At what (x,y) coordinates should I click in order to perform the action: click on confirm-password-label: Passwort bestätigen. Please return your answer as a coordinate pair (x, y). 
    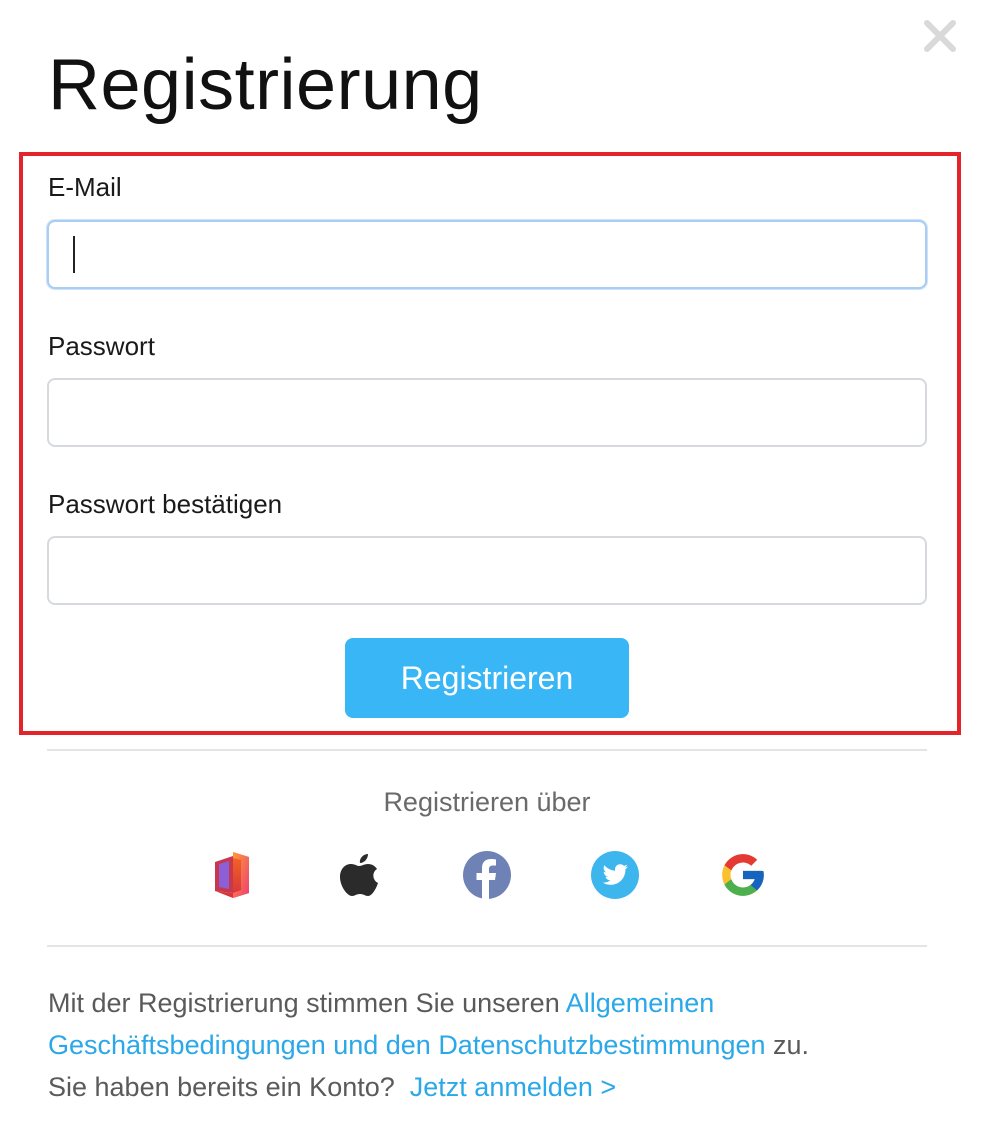
    Looking at the image, I should click on (165, 504).